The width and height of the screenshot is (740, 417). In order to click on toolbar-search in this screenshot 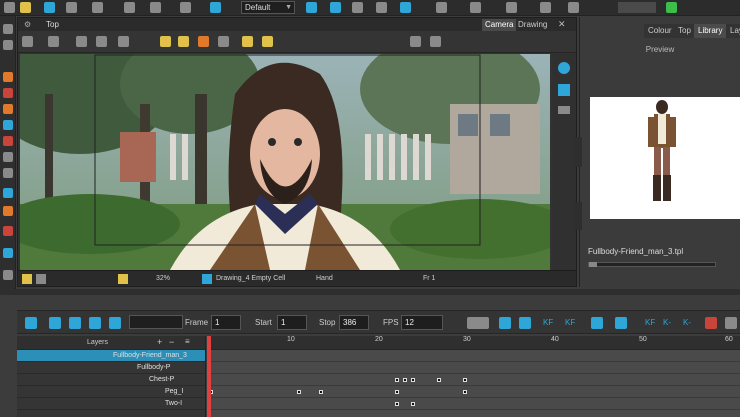, I will do `click(637, 7)`.